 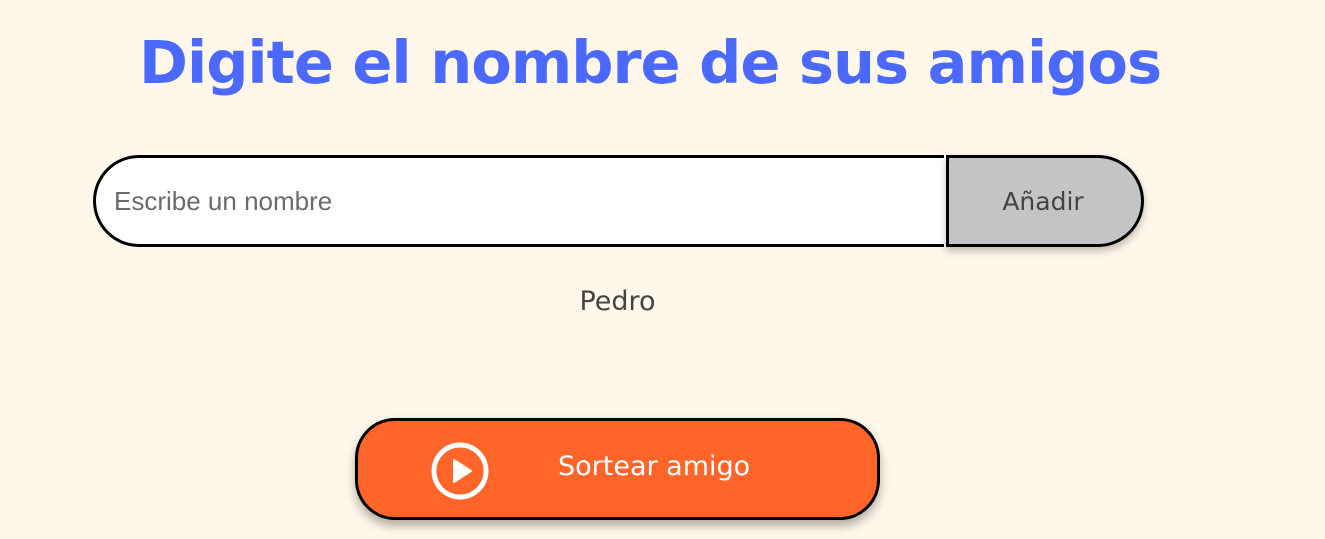 What do you see at coordinates (460, 471) in the screenshot?
I see `play-circle-icon` at bounding box center [460, 471].